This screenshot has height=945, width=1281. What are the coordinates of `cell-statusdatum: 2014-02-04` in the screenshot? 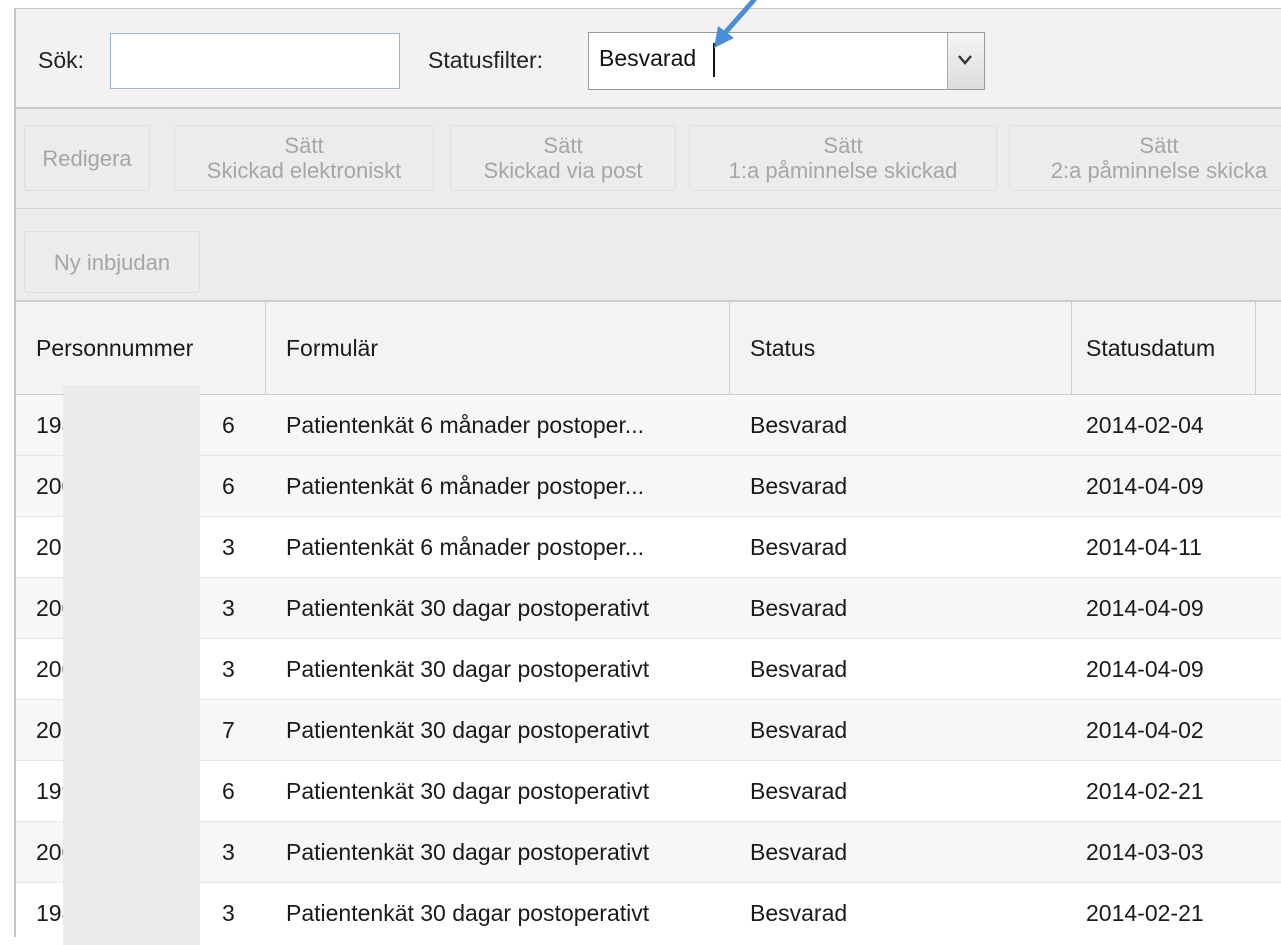 It's located at (1145, 425).